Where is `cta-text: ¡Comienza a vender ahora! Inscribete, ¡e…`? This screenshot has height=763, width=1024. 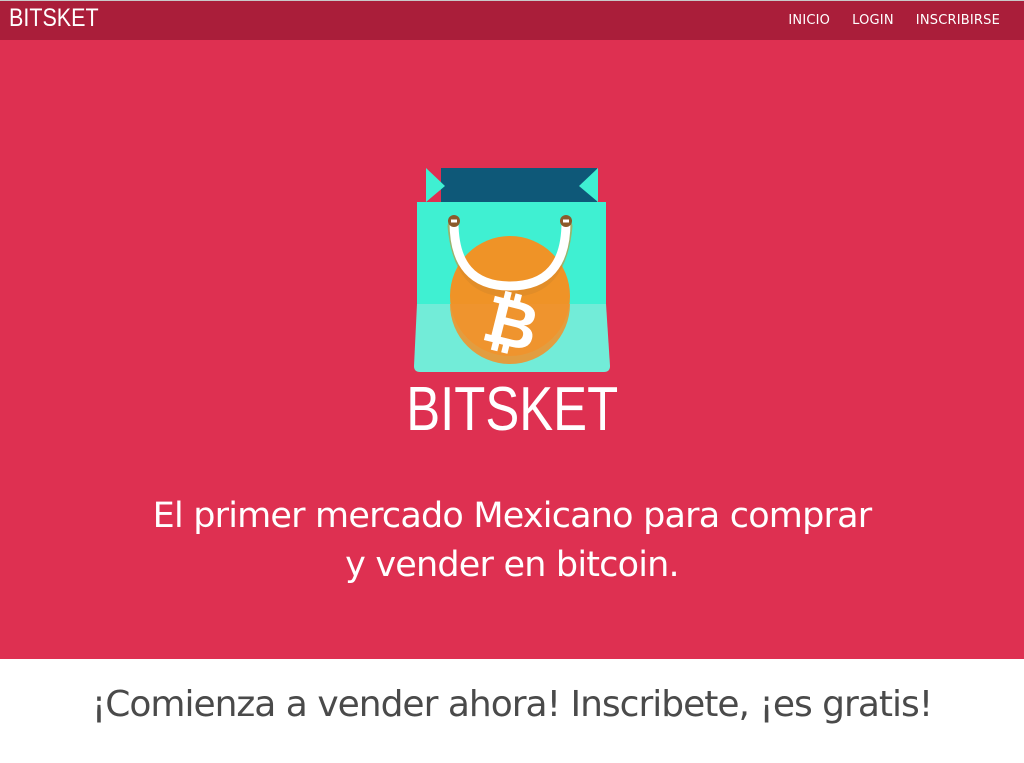
cta-text: ¡Comienza a vender ahora! Inscribete, ¡e… is located at coordinates (512, 704).